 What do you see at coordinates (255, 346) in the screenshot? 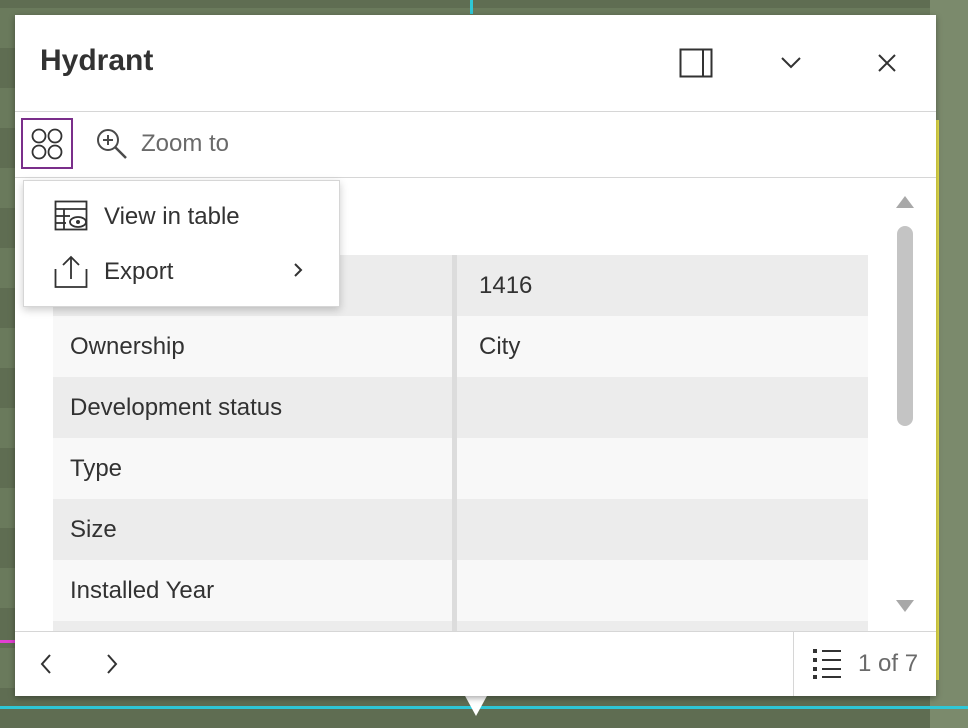
I see `attribute-name: Ownership` at bounding box center [255, 346].